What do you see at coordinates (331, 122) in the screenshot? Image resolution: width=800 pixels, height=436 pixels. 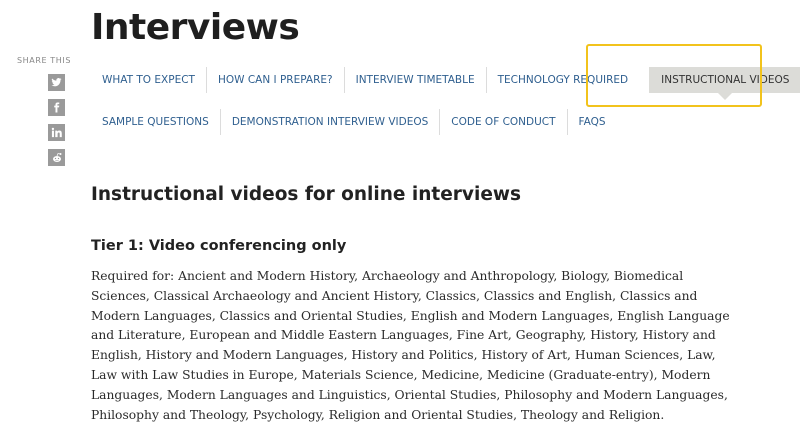 I see `tab-demonstration-interview-videos: DEMONSTRATION INTERVIEW VIDEOS` at bounding box center [331, 122].